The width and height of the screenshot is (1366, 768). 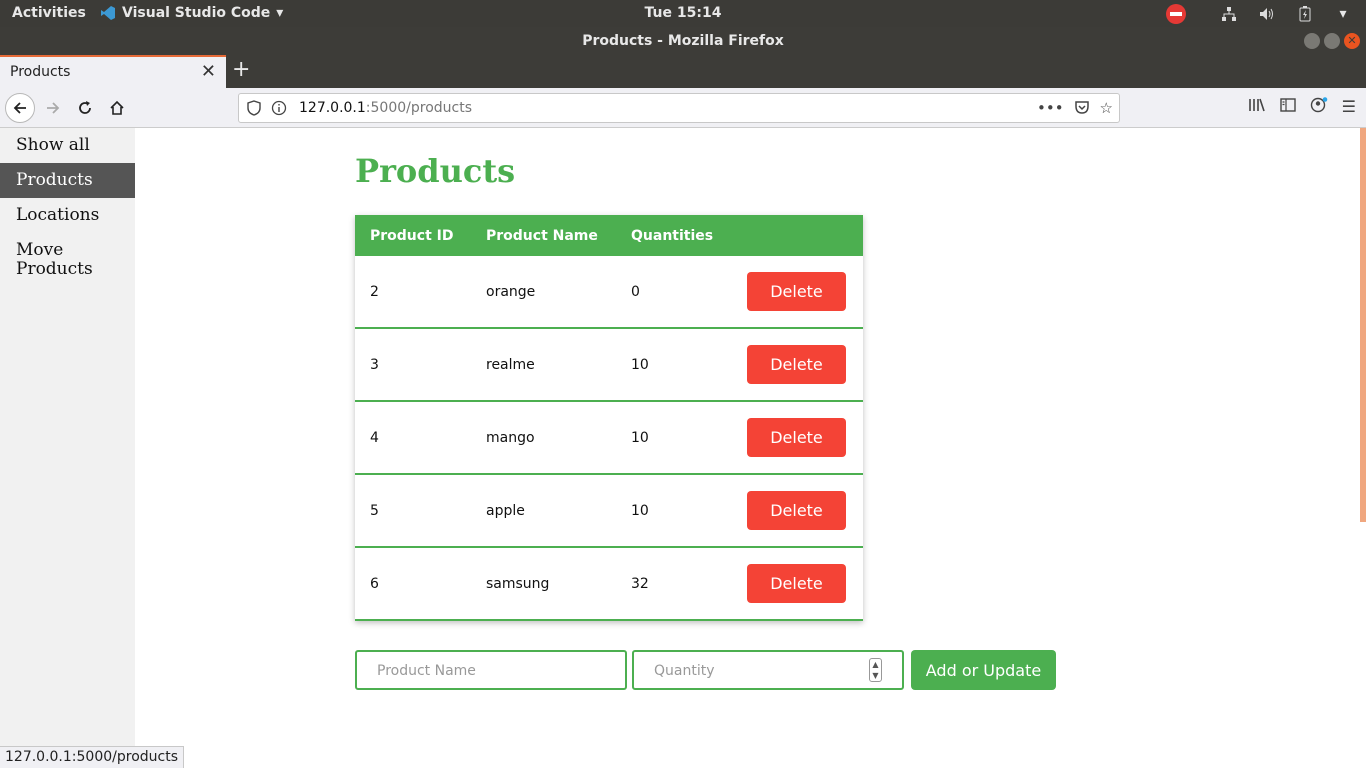 I want to click on chevron-down-icon: ▾, so click(x=280, y=13).